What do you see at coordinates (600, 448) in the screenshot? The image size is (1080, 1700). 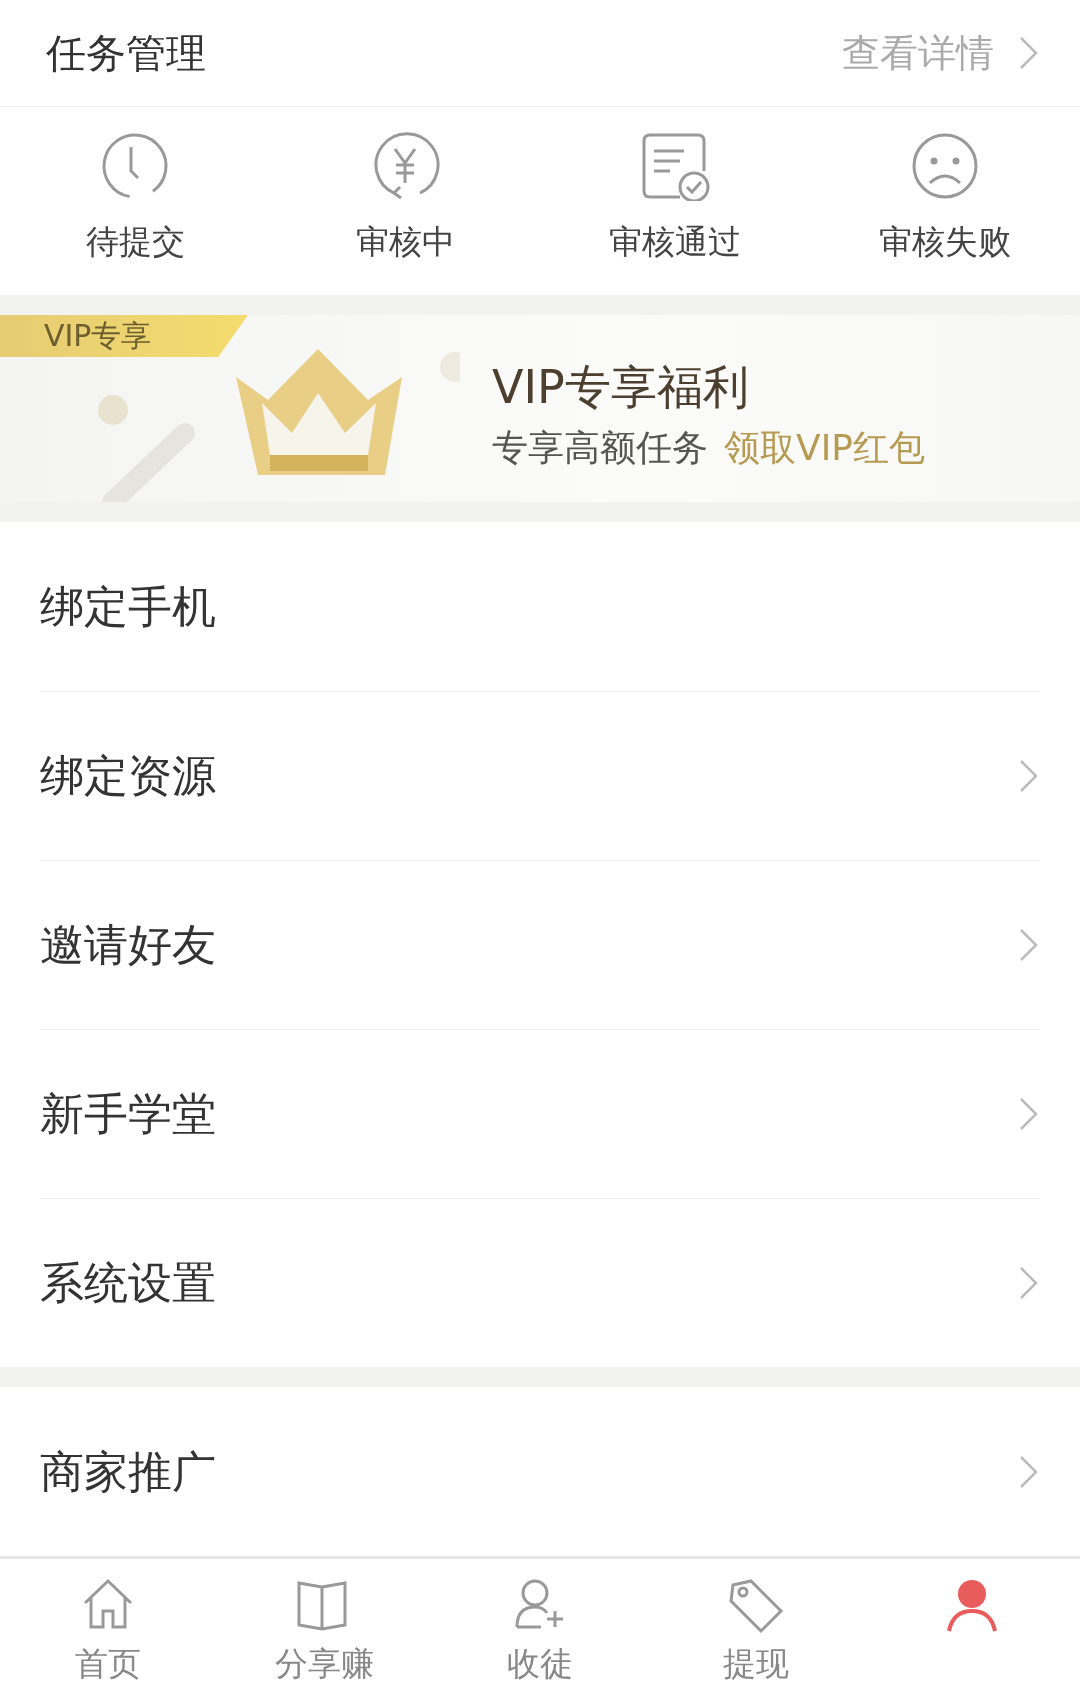 I see `vip-subtitle: 专享高额任务` at bounding box center [600, 448].